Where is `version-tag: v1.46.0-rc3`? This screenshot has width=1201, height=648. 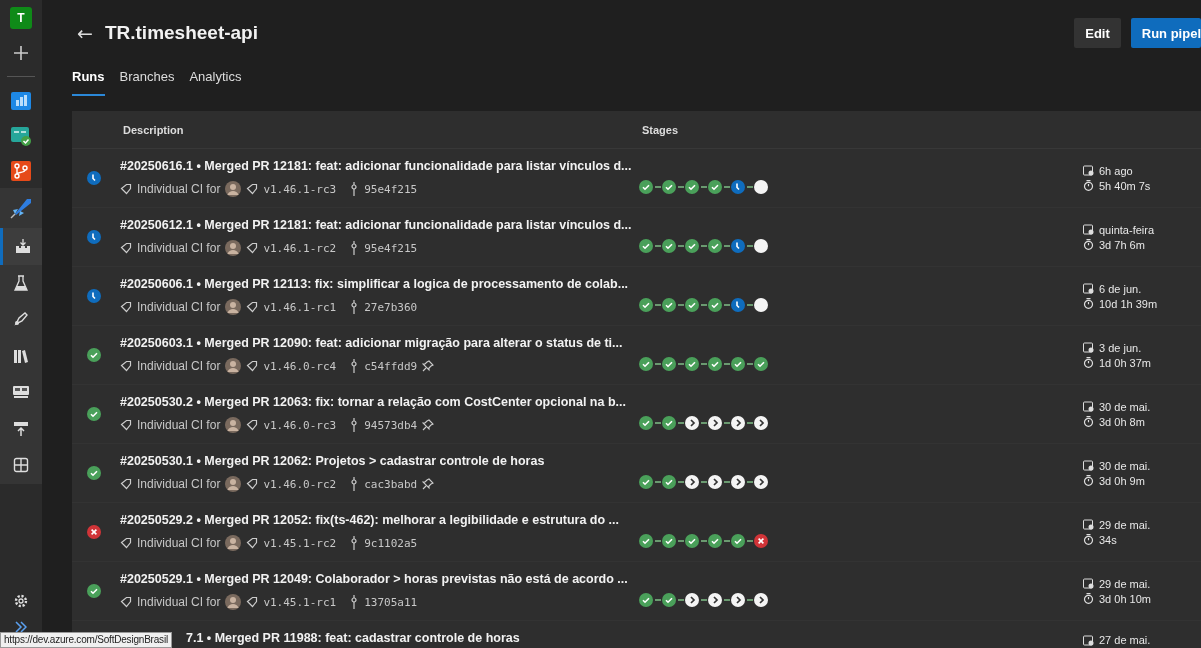
version-tag: v1.46.0-rc3 is located at coordinates (300, 425).